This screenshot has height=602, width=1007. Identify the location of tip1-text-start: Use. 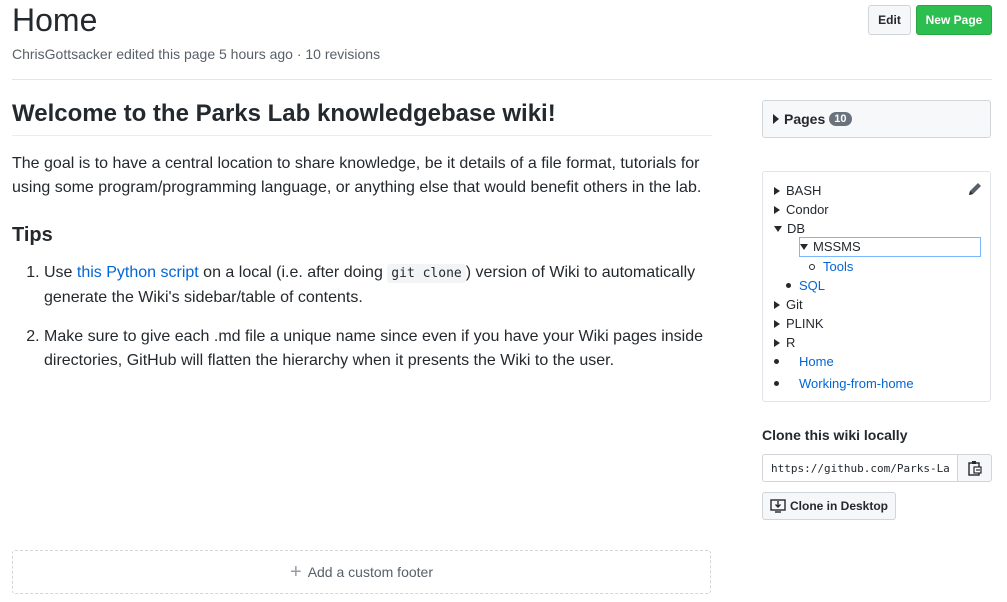
(60, 272).